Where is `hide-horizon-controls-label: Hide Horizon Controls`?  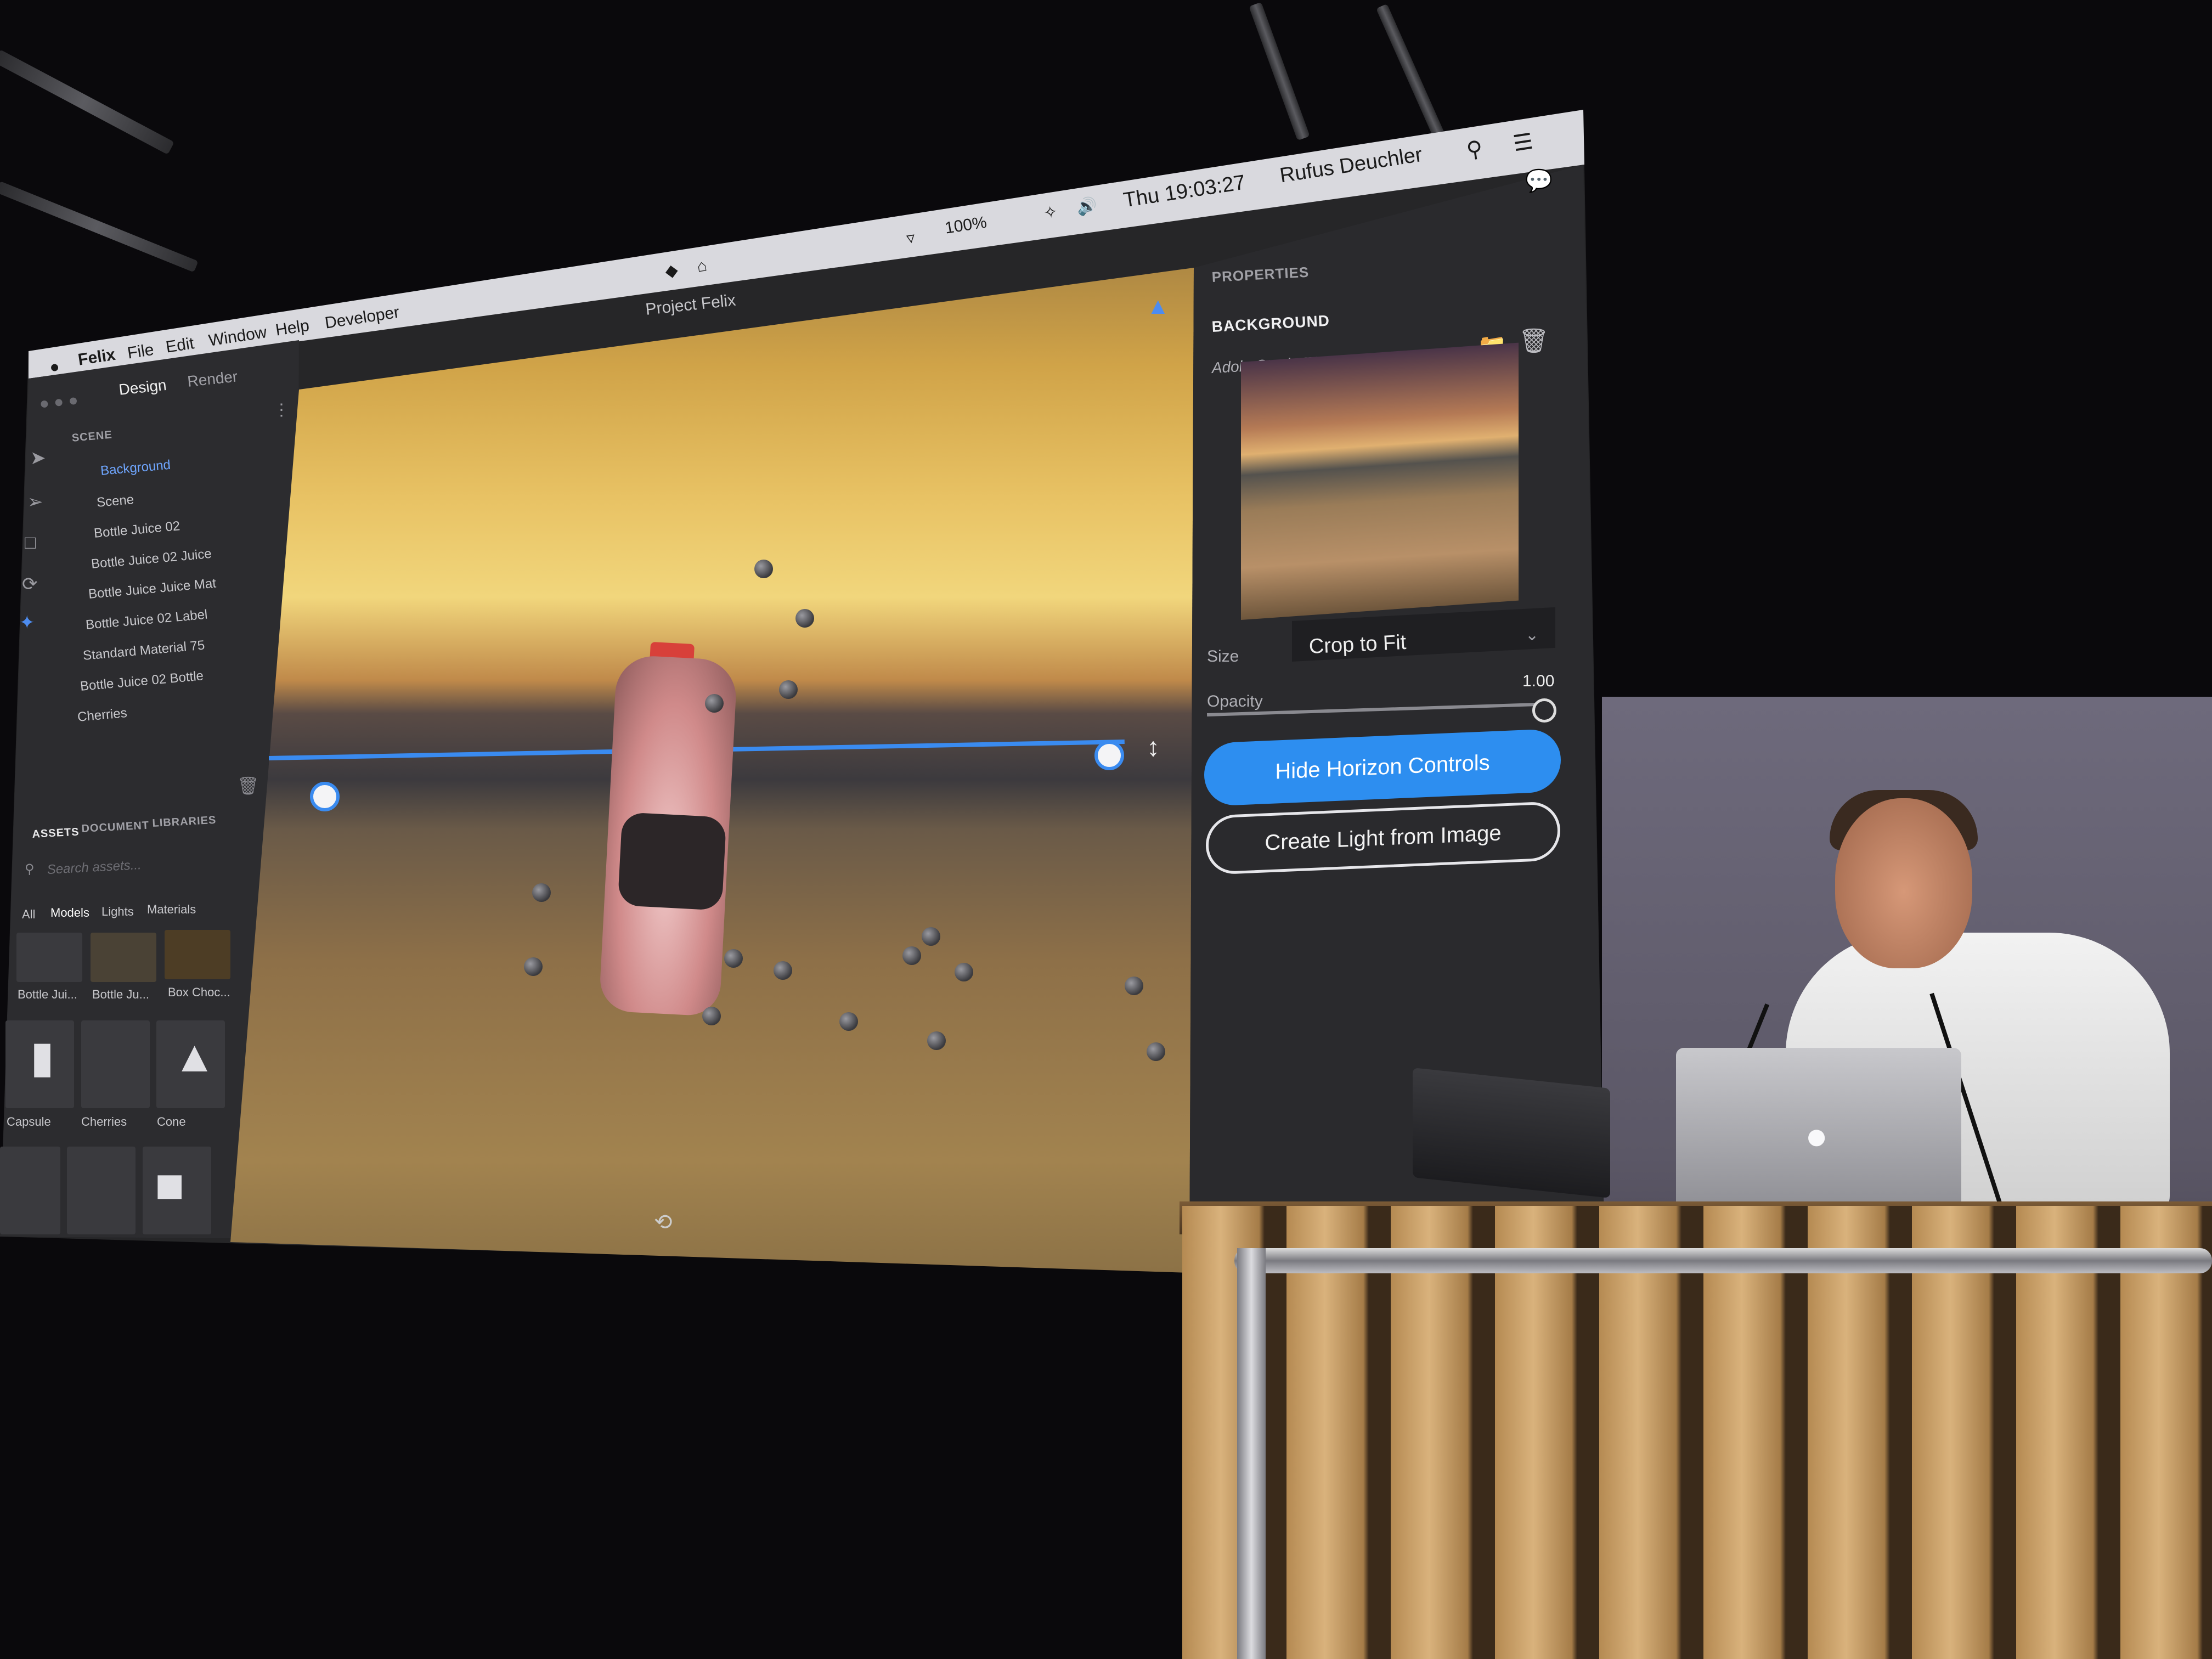 hide-horizon-controls-label: Hide Horizon Controls is located at coordinates (1383, 768).